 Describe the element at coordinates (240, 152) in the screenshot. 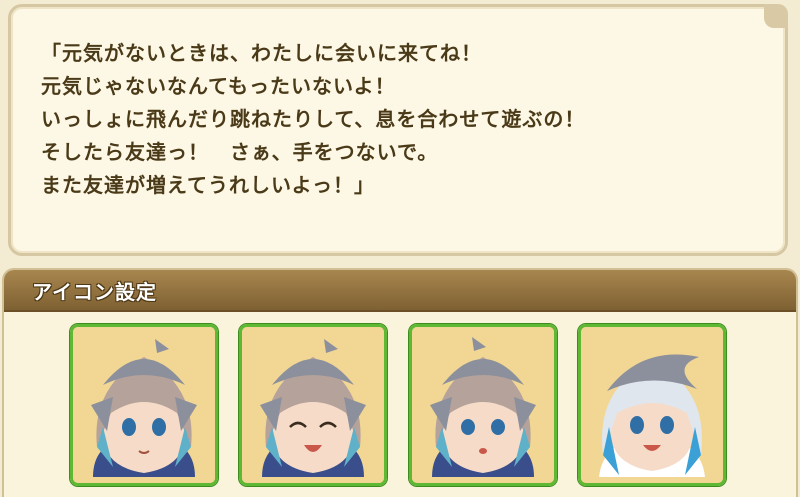

I see `quote-line-4: そしたら友達っ！ さぁ、手をつないで。` at that location.